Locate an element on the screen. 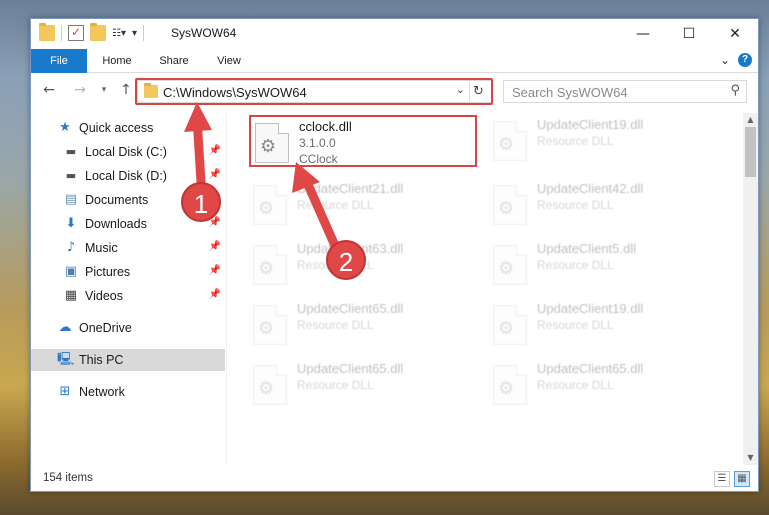 This screenshot has height=515, width=769. details-view-icon: ☰ is located at coordinates (722, 479).